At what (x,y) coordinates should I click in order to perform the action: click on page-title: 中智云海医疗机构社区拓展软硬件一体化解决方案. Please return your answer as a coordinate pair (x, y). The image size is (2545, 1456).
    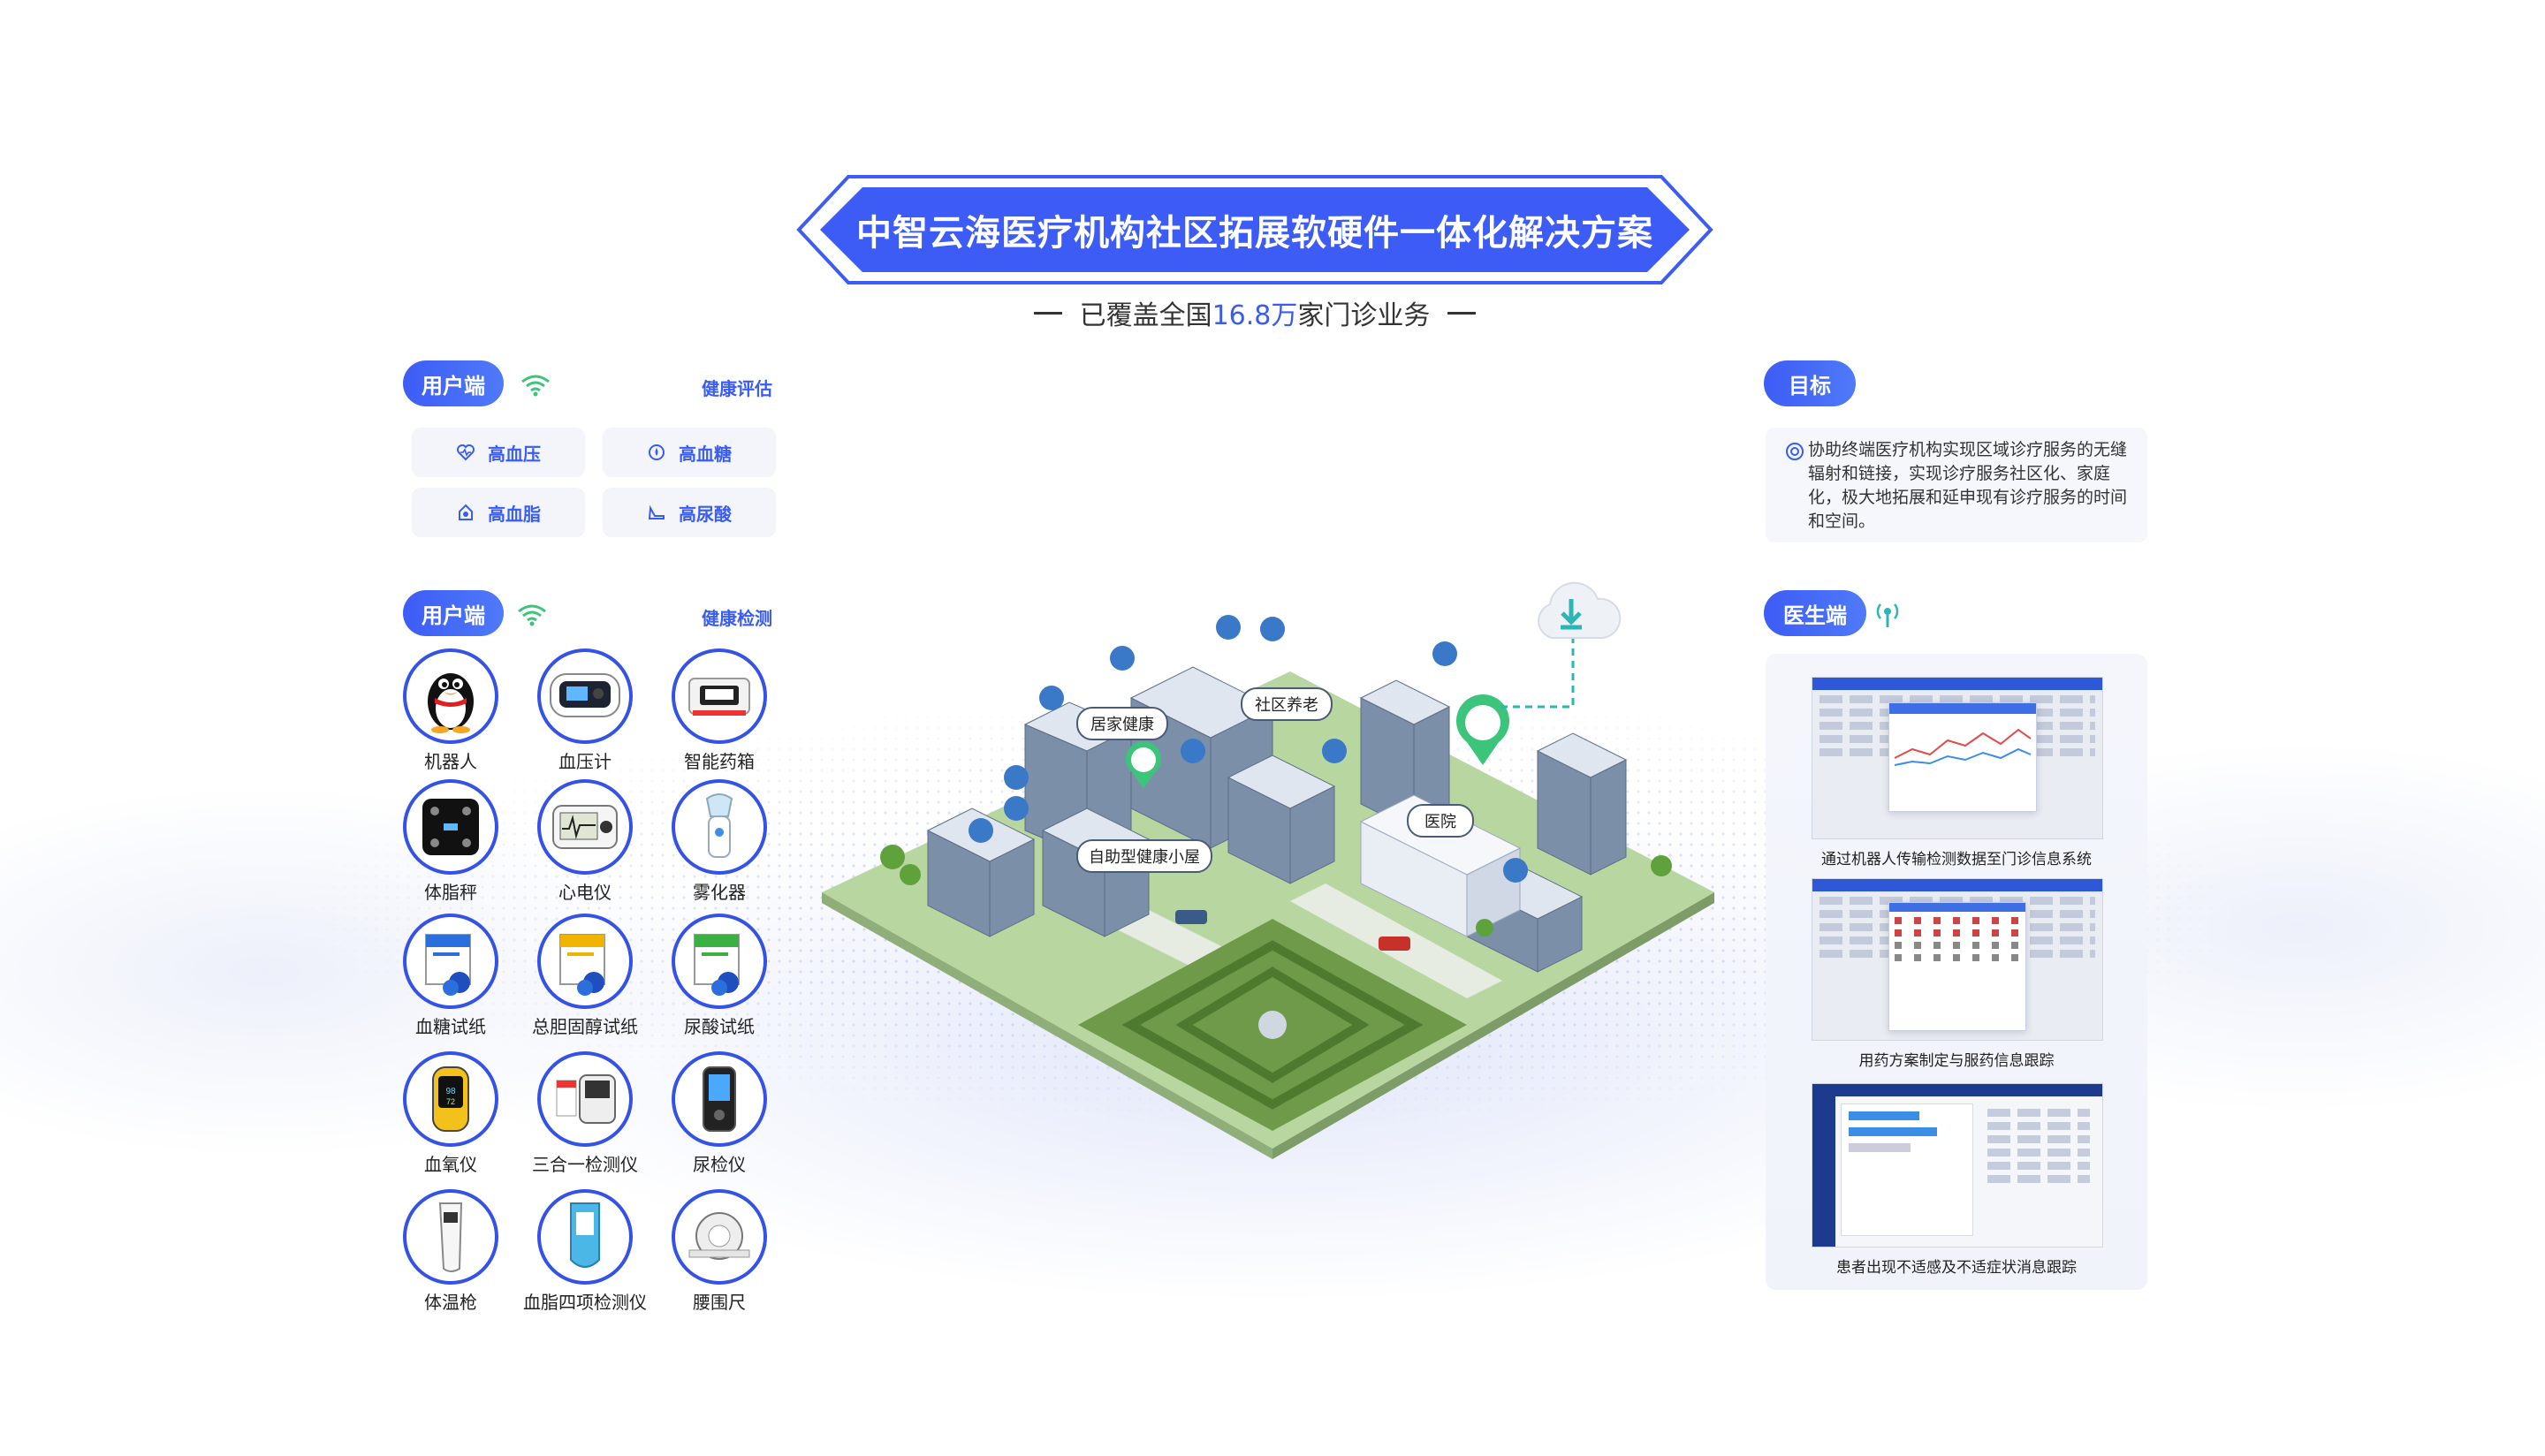
    Looking at the image, I should click on (1254, 233).